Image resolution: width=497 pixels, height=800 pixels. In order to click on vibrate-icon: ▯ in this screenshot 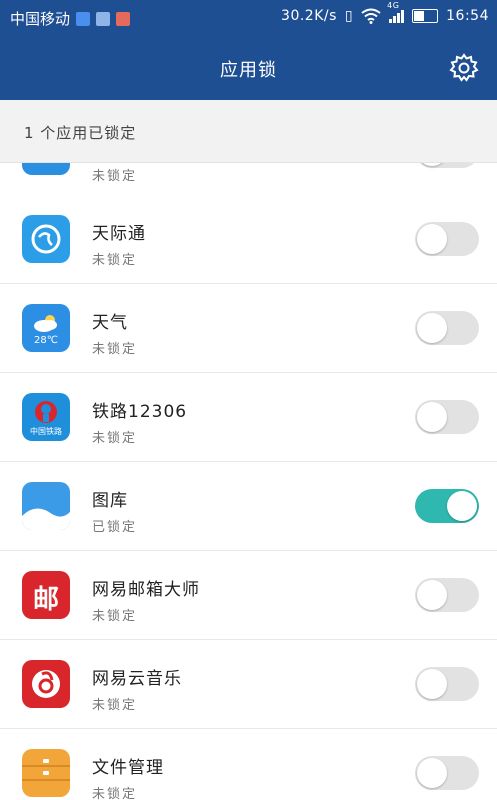, I will do `click(349, 16)`.